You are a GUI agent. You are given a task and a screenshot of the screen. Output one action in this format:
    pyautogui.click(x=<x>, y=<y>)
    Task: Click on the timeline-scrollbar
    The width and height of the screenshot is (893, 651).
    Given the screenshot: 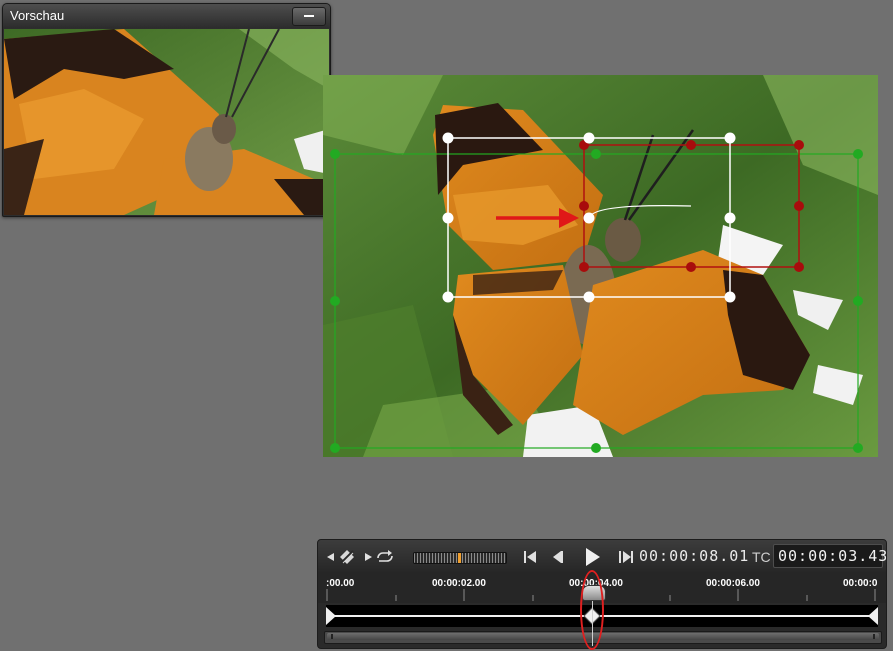 What is the action you would take?
    pyautogui.click(x=603, y=637)
    